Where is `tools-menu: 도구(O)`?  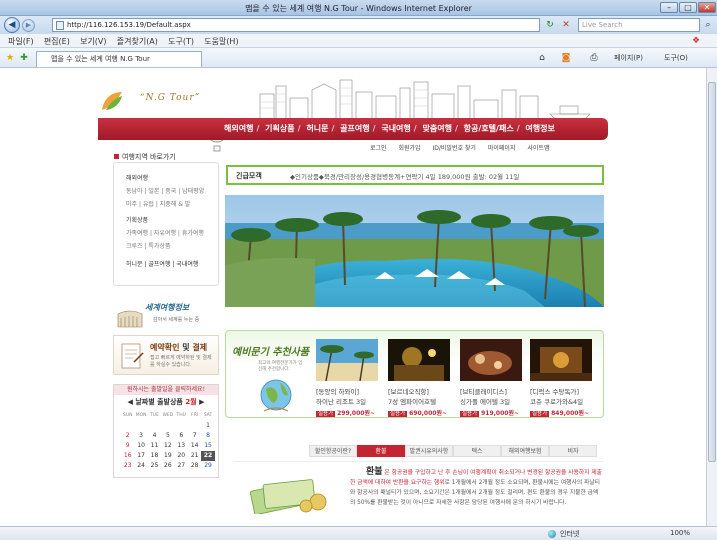
tools-menu: 도구(O) is located at coordinates (676, 58).